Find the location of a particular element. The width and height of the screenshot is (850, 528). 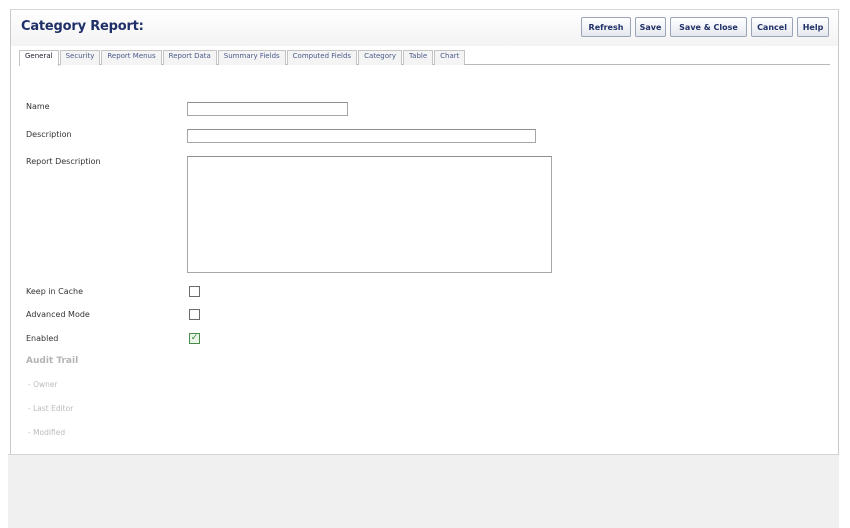

audit-last-editor-label: - Last Editor is located at coordinates (51, 408).